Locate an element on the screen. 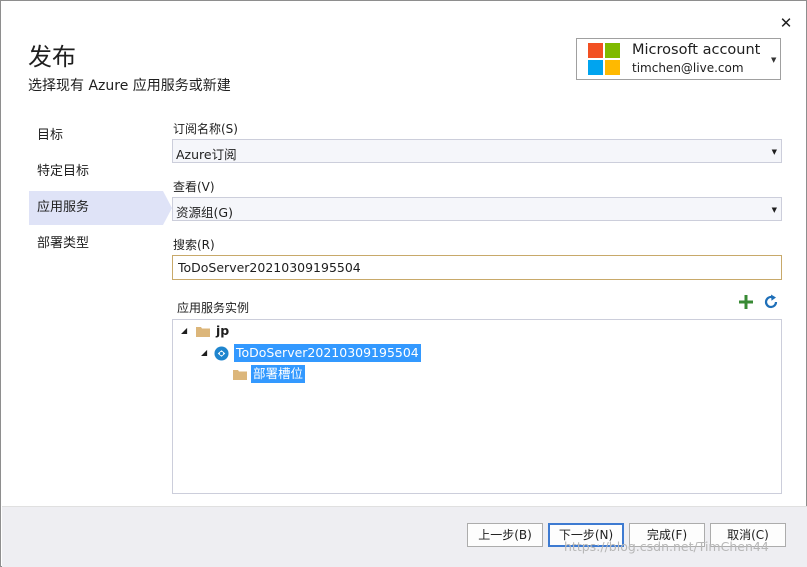 The width and height of the screenshot is (807, 567). tree-item-label: 部署槽位 is located at coordinates (278, 374).